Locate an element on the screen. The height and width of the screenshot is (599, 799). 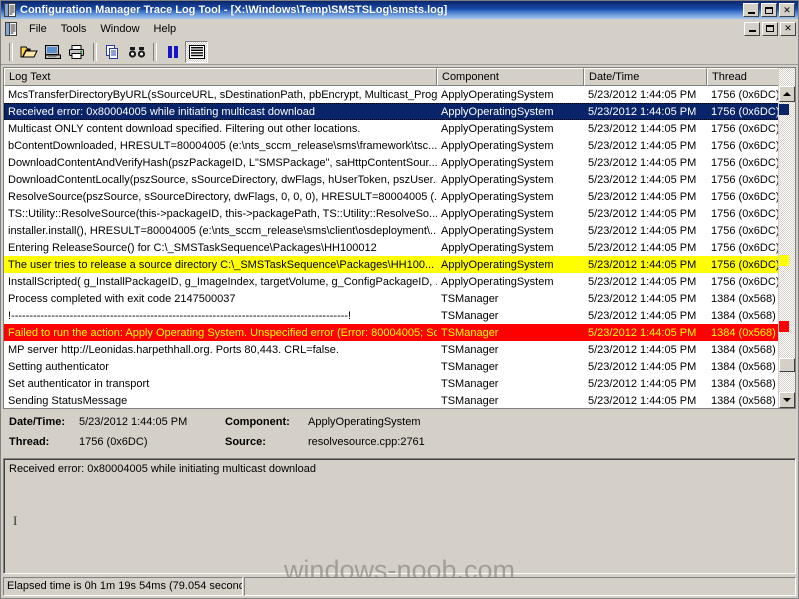
mdi-restore-button is located at coordinates (770, 28).